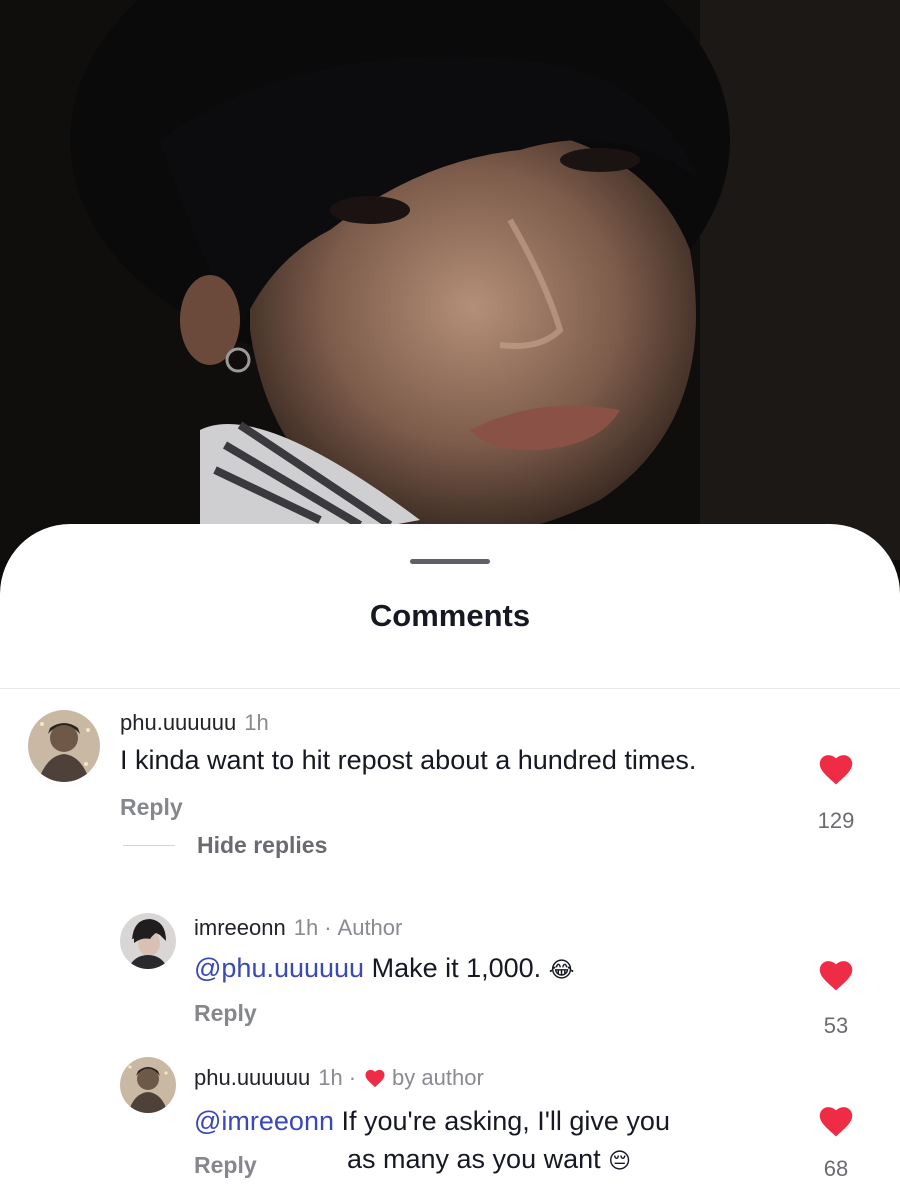 This screenshot has height=1200, width=900. Describe the element at coordinates (620, 1160) in the screenshot. I see `emoji-pensive: 😔` at that location.